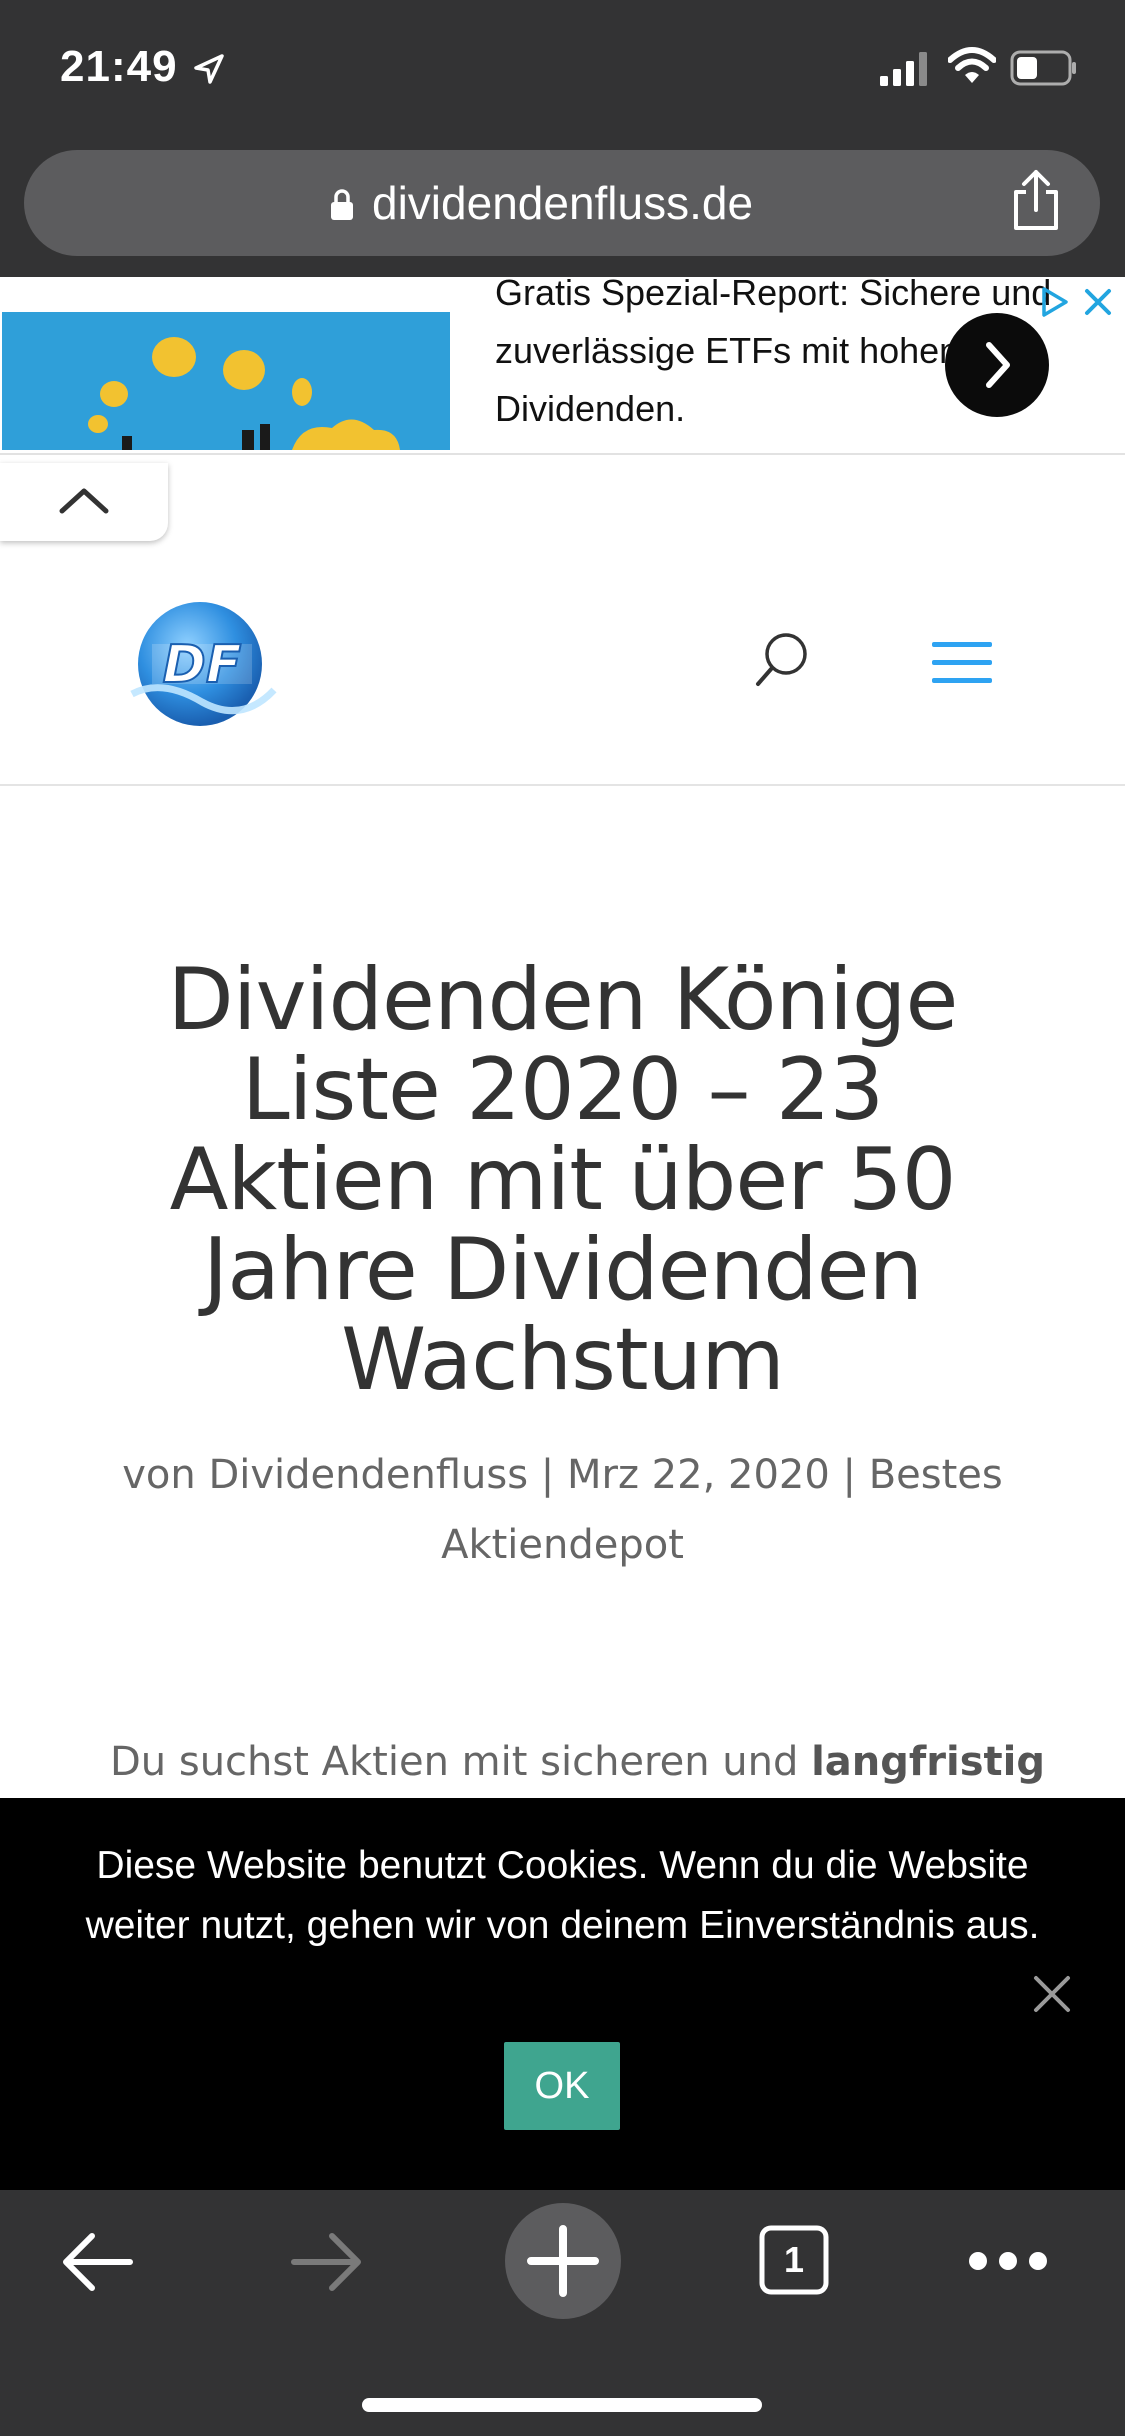 This screenshot has width=1125, height=2436. What do you see at coordinates (1054, 302) in the screenshot?
I see `ad-choices-icon` at bounding box center [1054, 302].